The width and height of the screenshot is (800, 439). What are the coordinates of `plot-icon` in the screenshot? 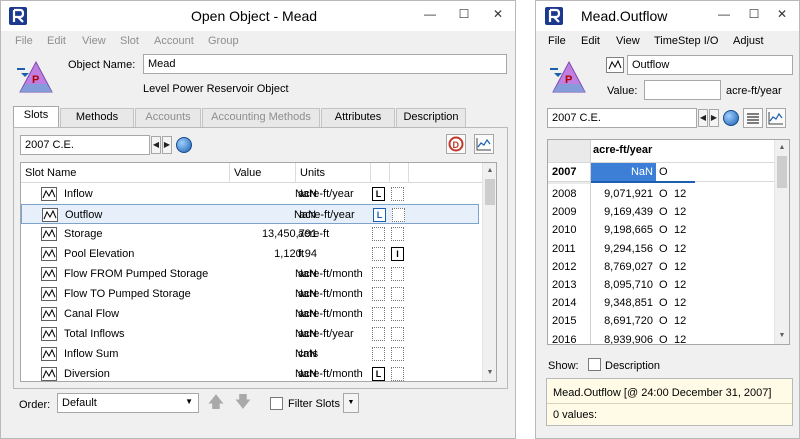 It's located at (775, 118).